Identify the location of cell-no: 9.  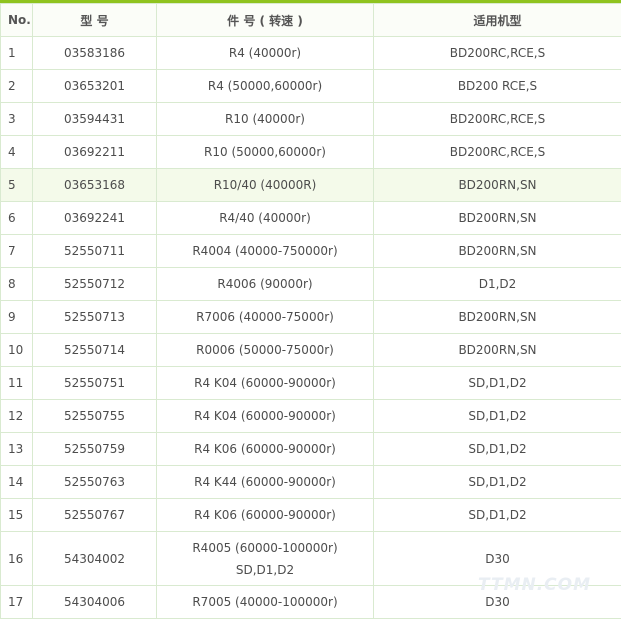
(16, 317).